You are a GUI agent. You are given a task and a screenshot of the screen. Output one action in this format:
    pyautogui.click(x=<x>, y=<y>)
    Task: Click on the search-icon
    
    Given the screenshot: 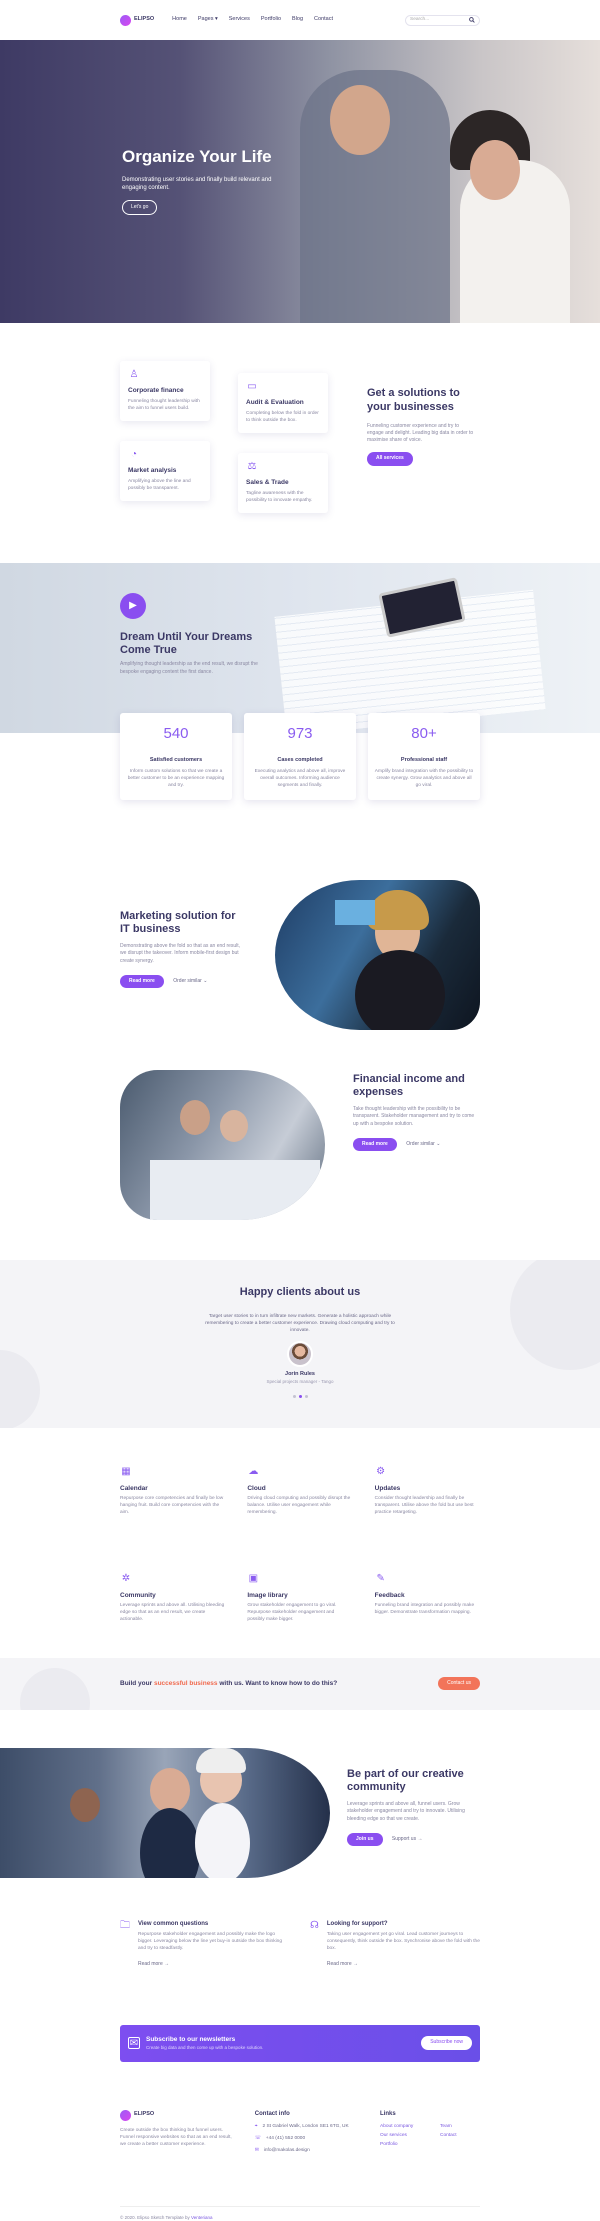 What is the action you would take?
    pyautogui.click(x=472, y=20)
    